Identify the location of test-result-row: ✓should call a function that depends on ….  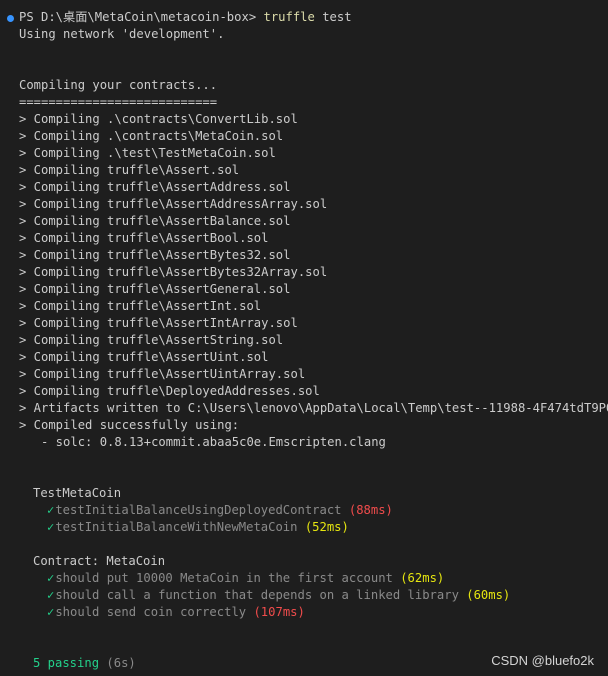
(278, 595).